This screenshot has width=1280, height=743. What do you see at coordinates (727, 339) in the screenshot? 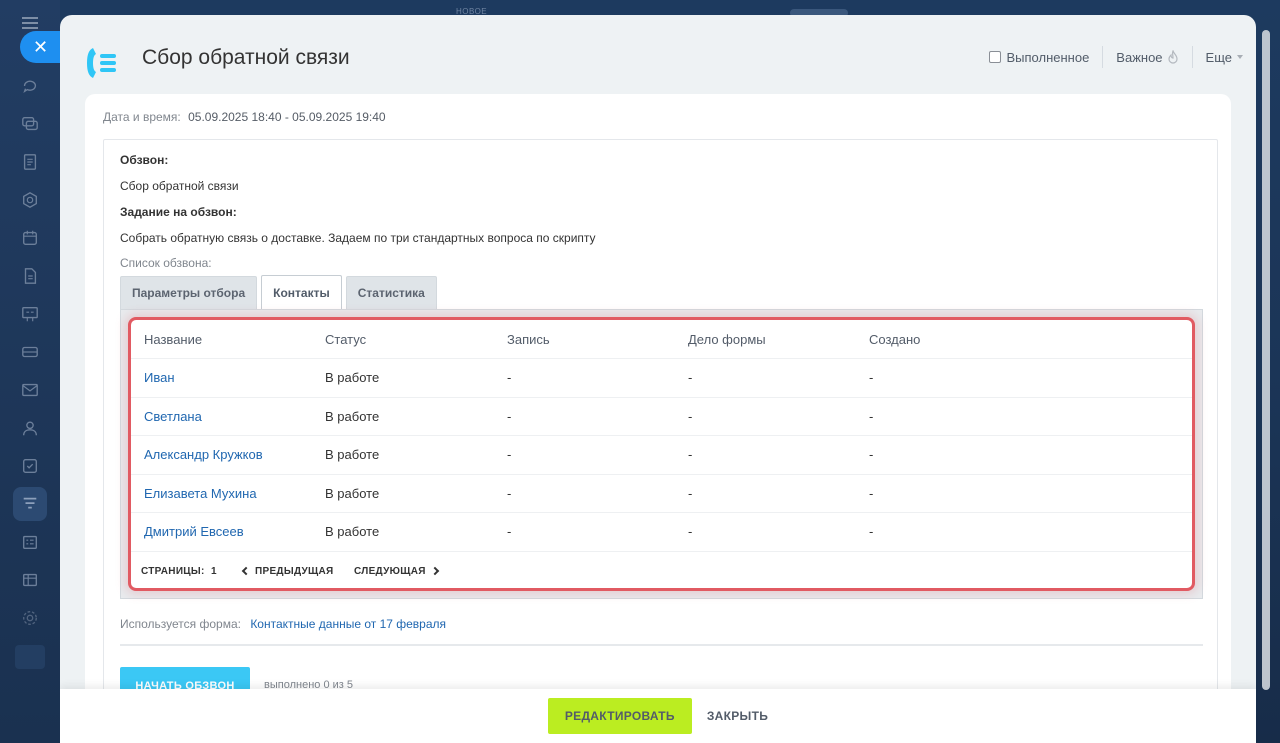
I see `column-header-form-activity: Дело формы` at bounding box center [727, 339].